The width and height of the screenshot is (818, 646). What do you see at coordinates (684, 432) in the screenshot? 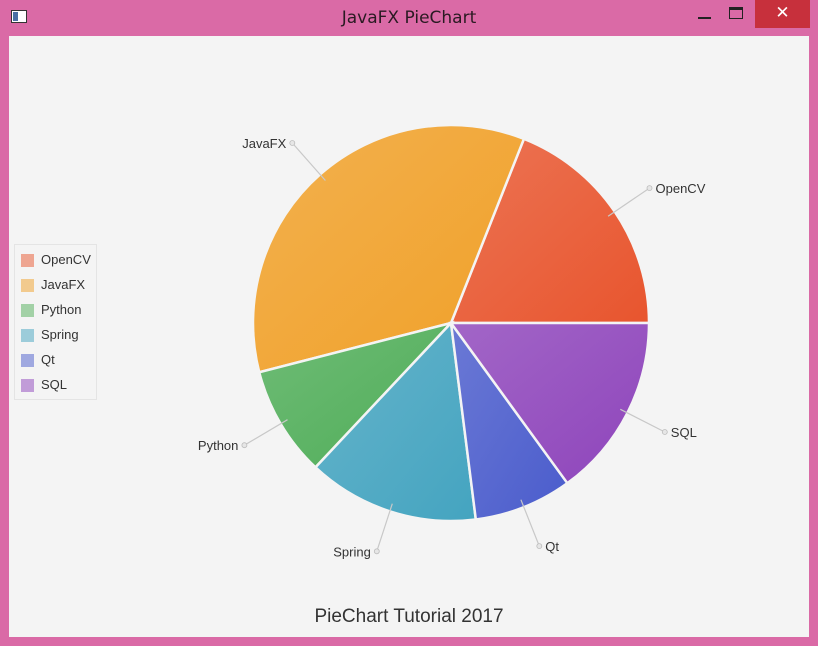
I see `pie-label-sql: SQL` at bounding box center [684, 432].